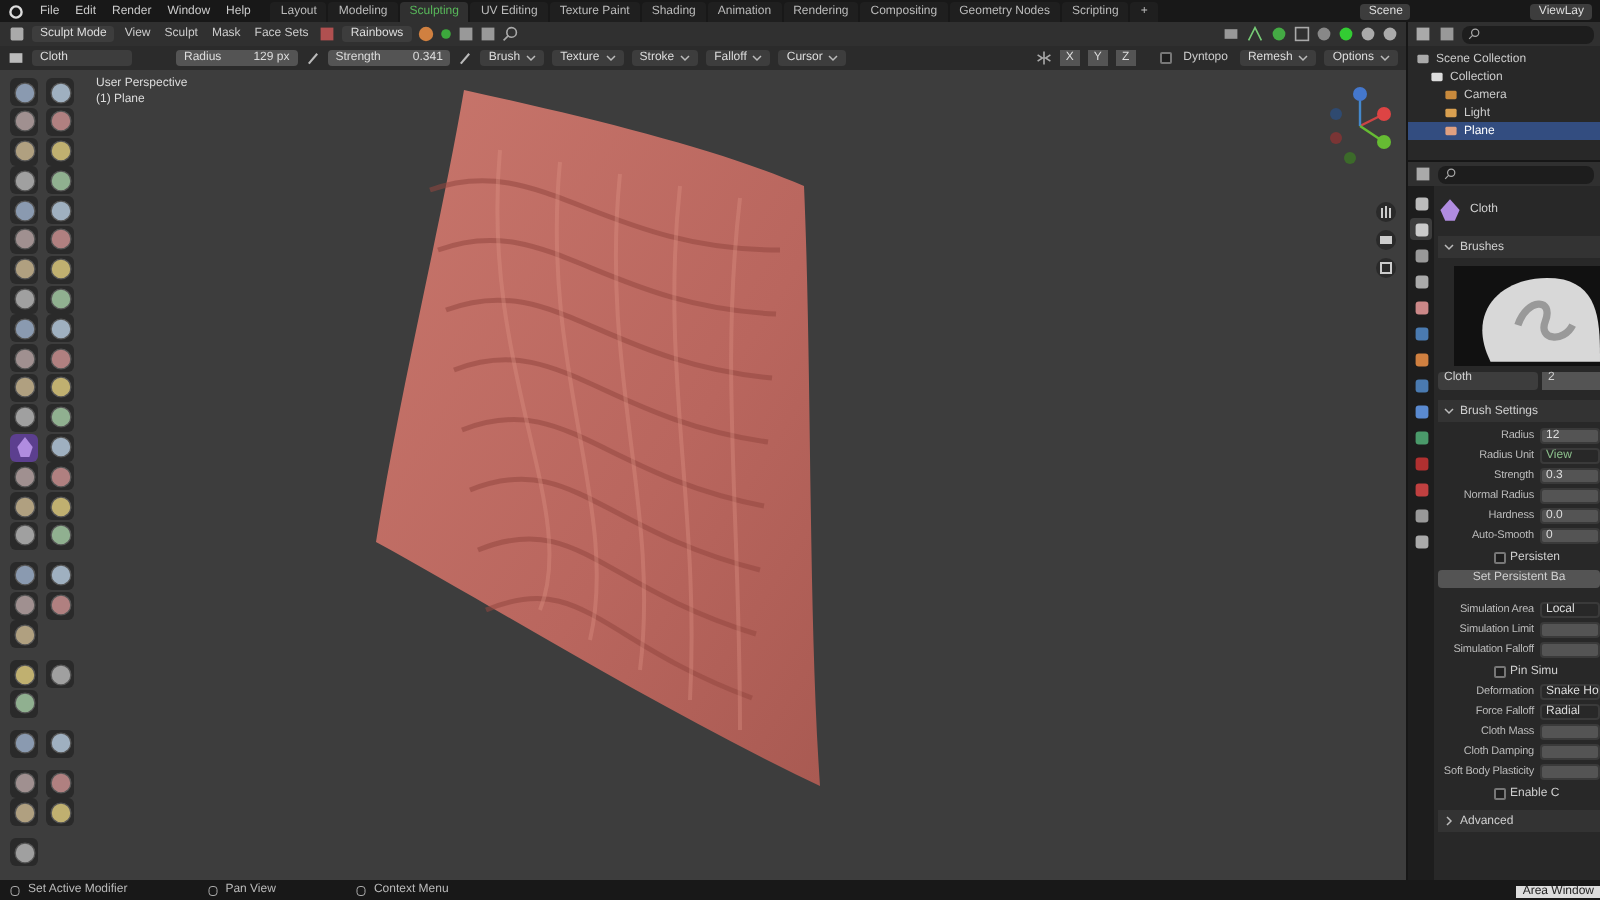 The height and width of the screenshot is (900, 1600). I want to click on brush-preview-image, so click(1527, 316).